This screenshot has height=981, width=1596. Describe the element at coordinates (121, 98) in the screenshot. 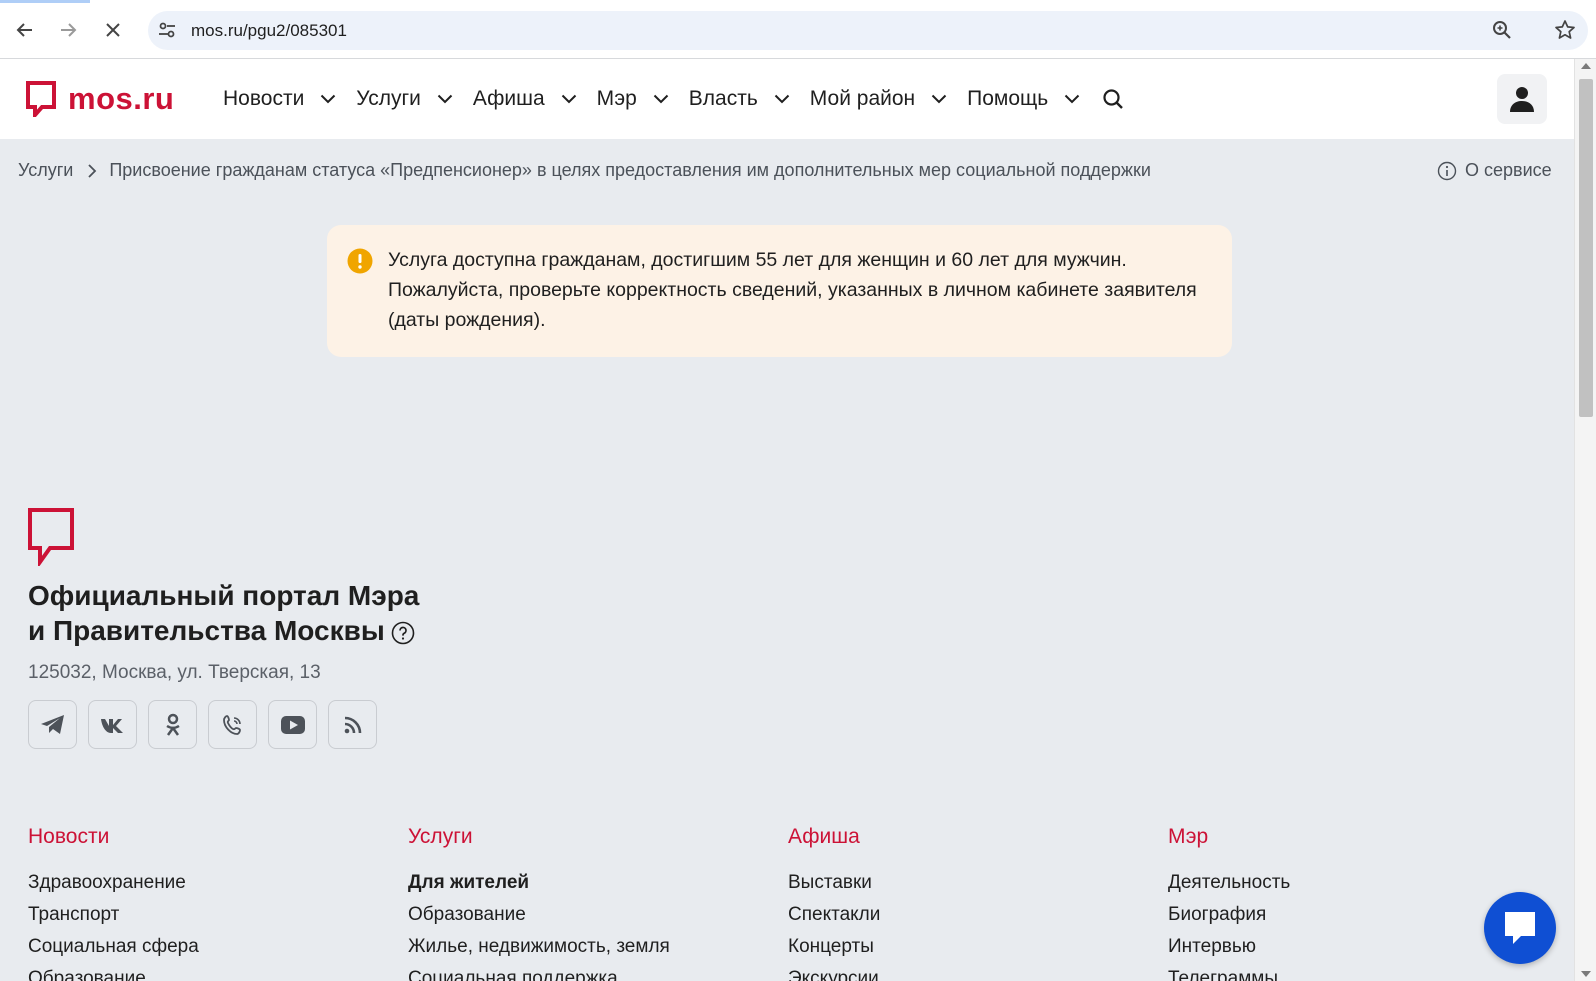

I see `logo-text: mos.ru` at that location.